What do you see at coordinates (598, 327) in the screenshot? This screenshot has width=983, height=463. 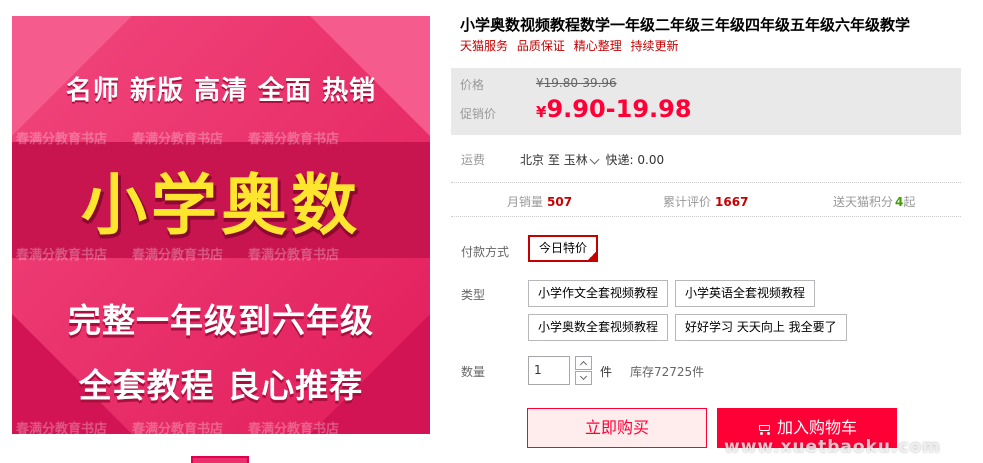 I see `type-option: 小学奥数全套视频教程` at bounding box center [598, 327].